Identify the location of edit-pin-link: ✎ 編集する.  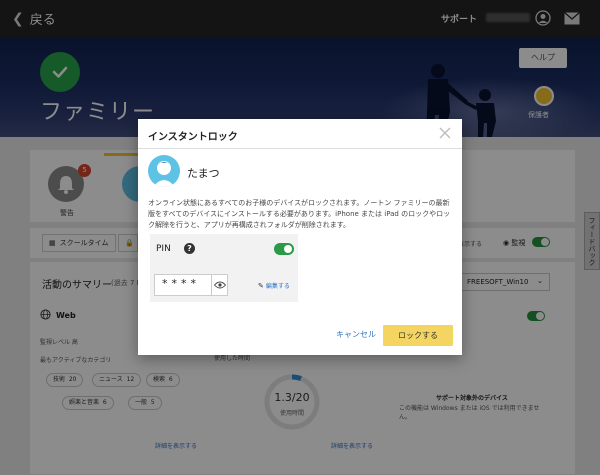
(274, 286).